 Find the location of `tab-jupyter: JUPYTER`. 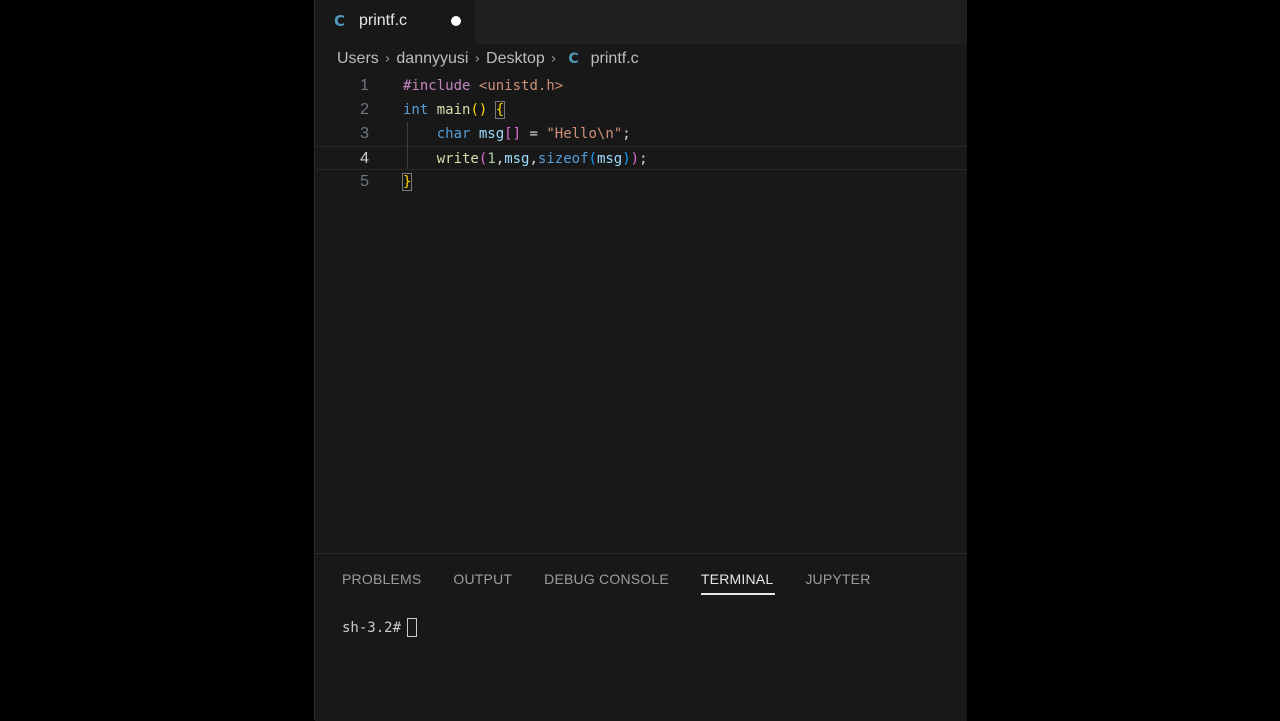

tab-jupyter: JUPYTER is located at coordinates (837, 583).